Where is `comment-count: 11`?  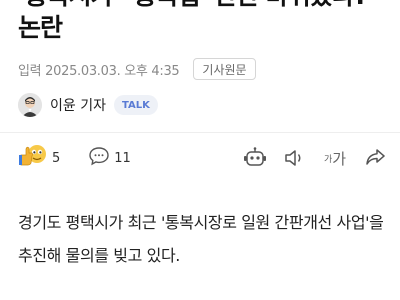 comment-count: 11 is located at coordinates (122, 158).